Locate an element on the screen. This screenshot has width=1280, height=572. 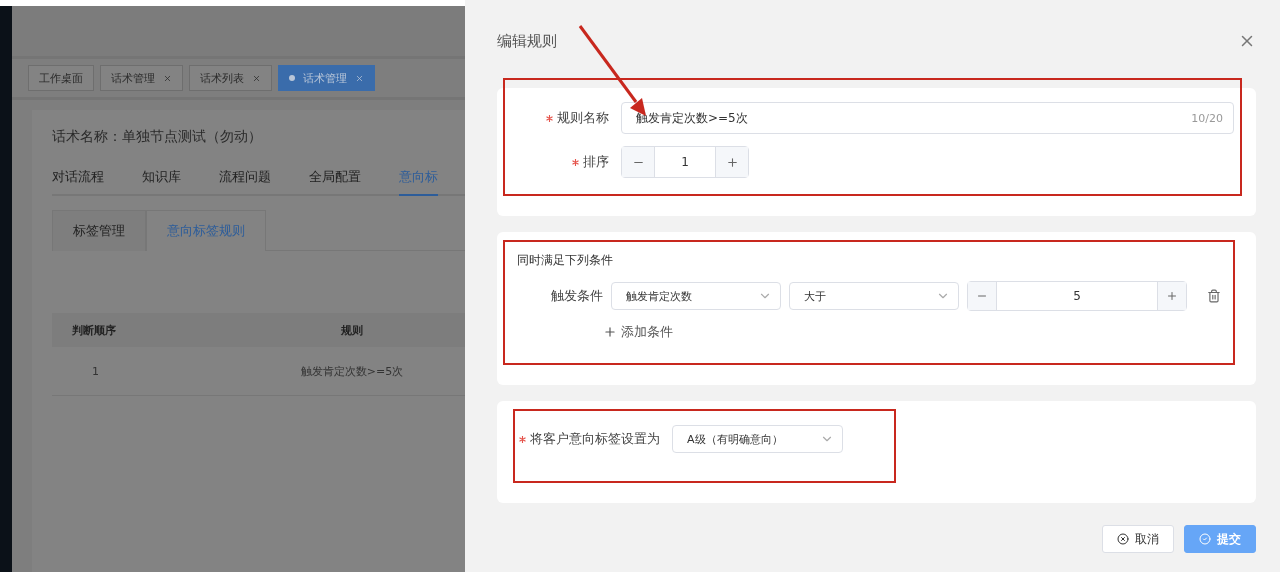
table-cell-text: 触发肯定次数>=5次 is located at coordinates (352, 371).